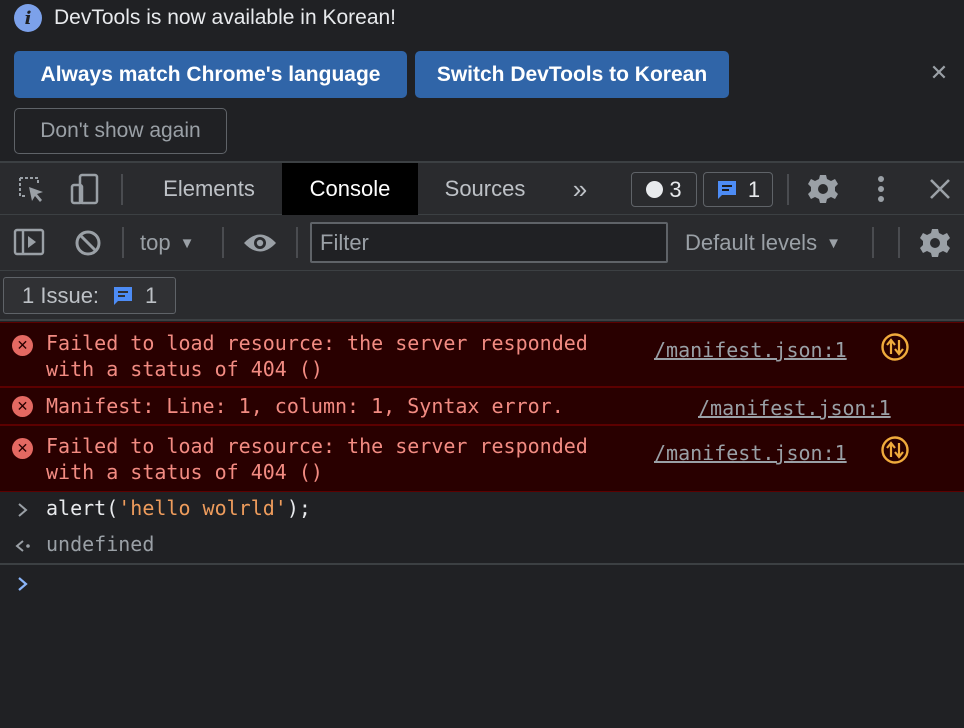 The height and width of the screenshot is (728, 964). Describe the element at coordinates (151, 295) in the screenshot. I see `issues-count: 1` at that location.